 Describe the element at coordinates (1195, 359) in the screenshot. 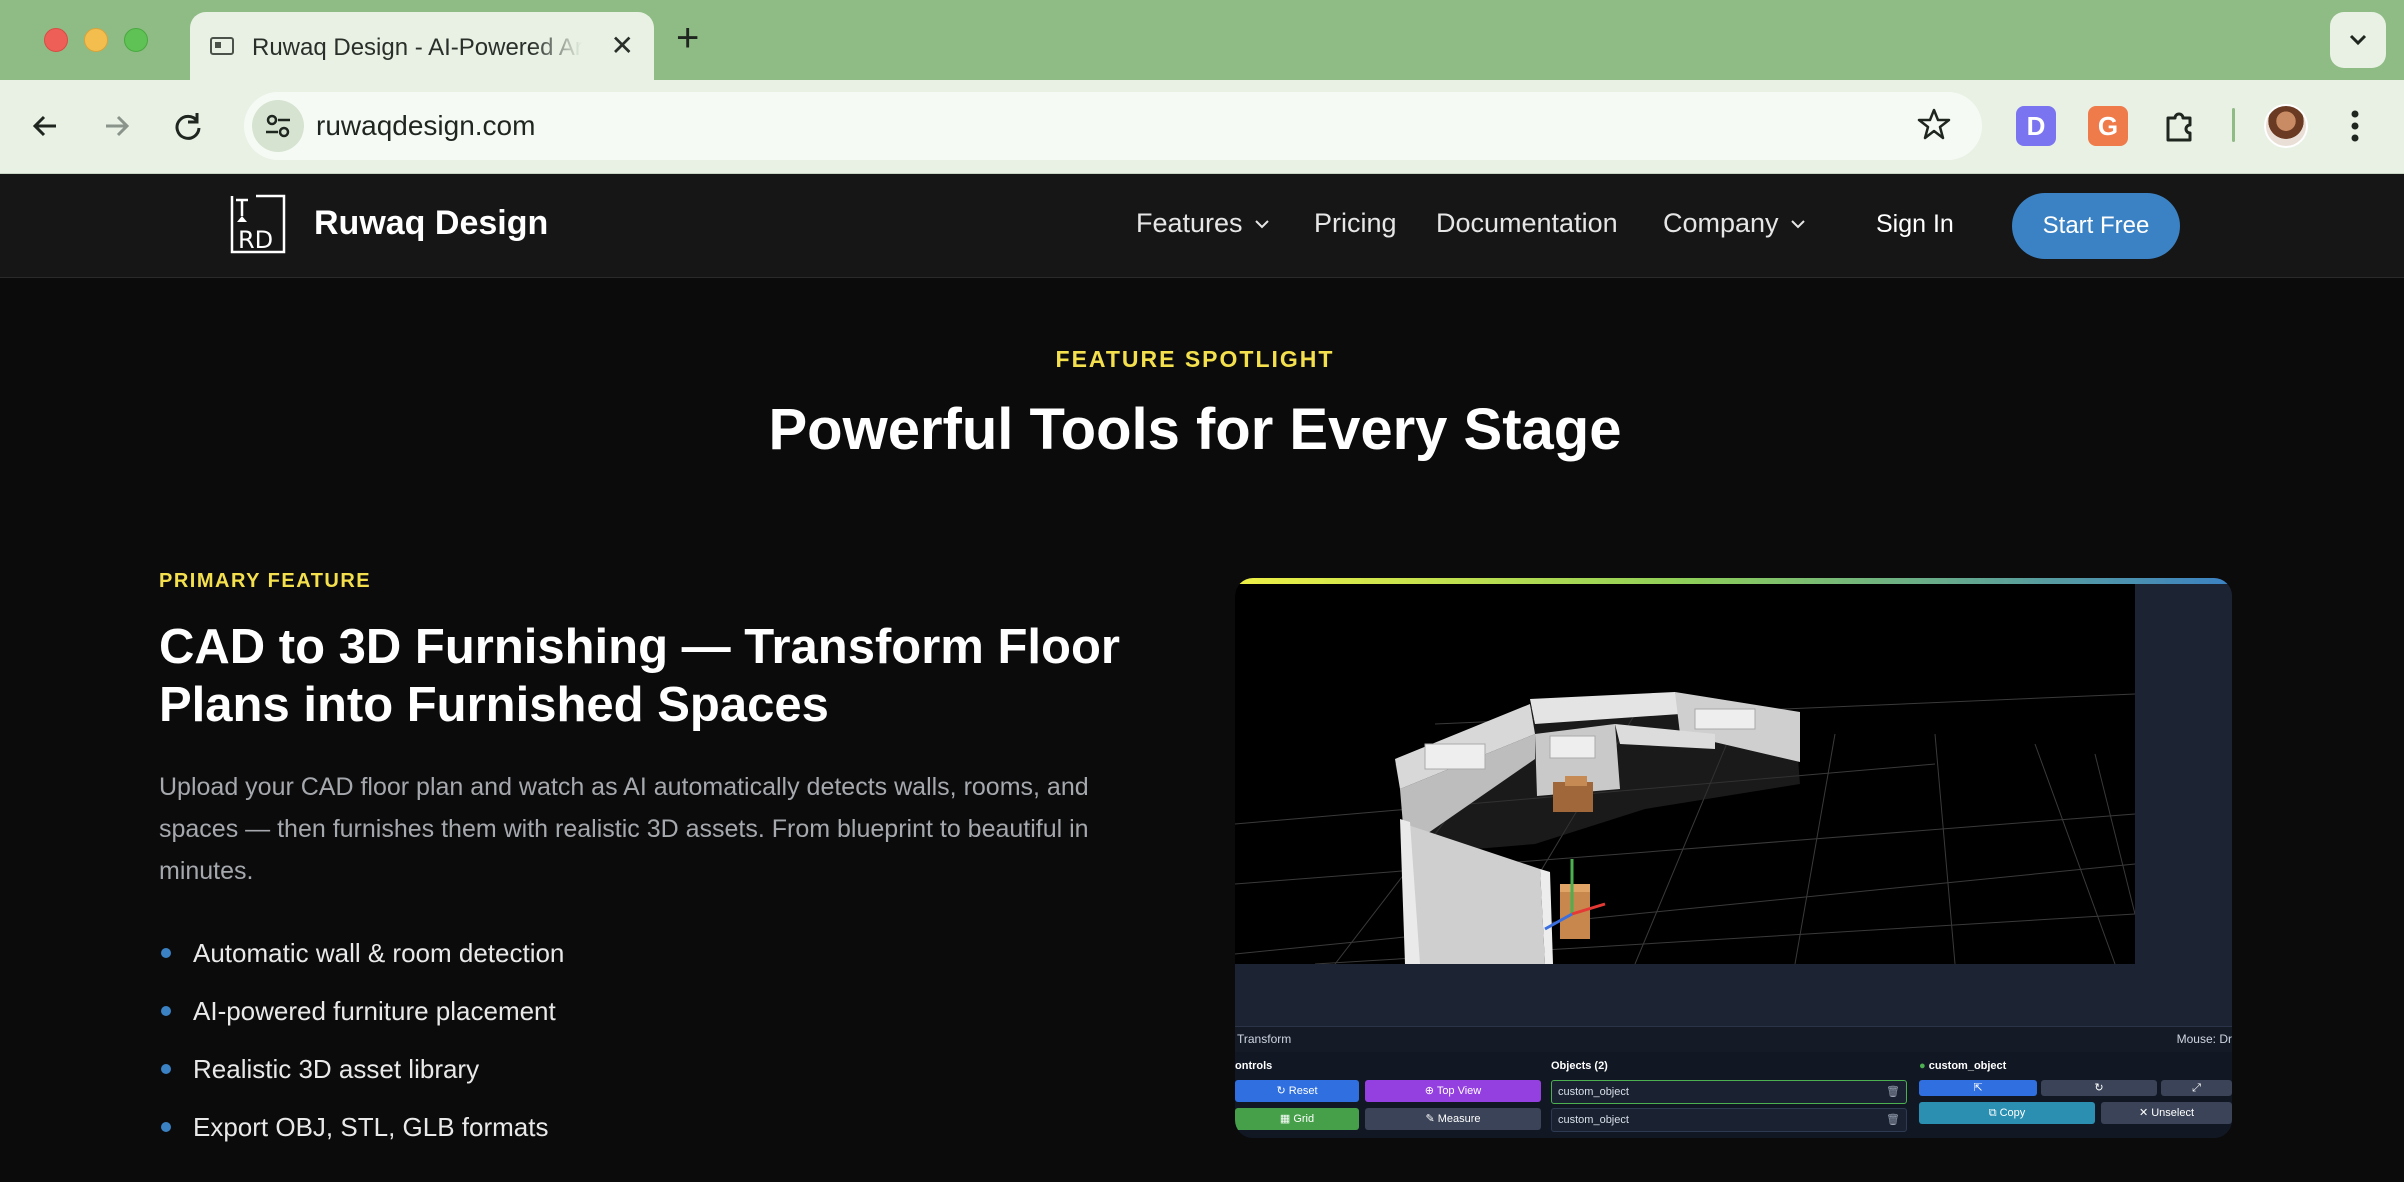

I see `section-eyebrow: FEATURE SPOTLIGHT` at that location.